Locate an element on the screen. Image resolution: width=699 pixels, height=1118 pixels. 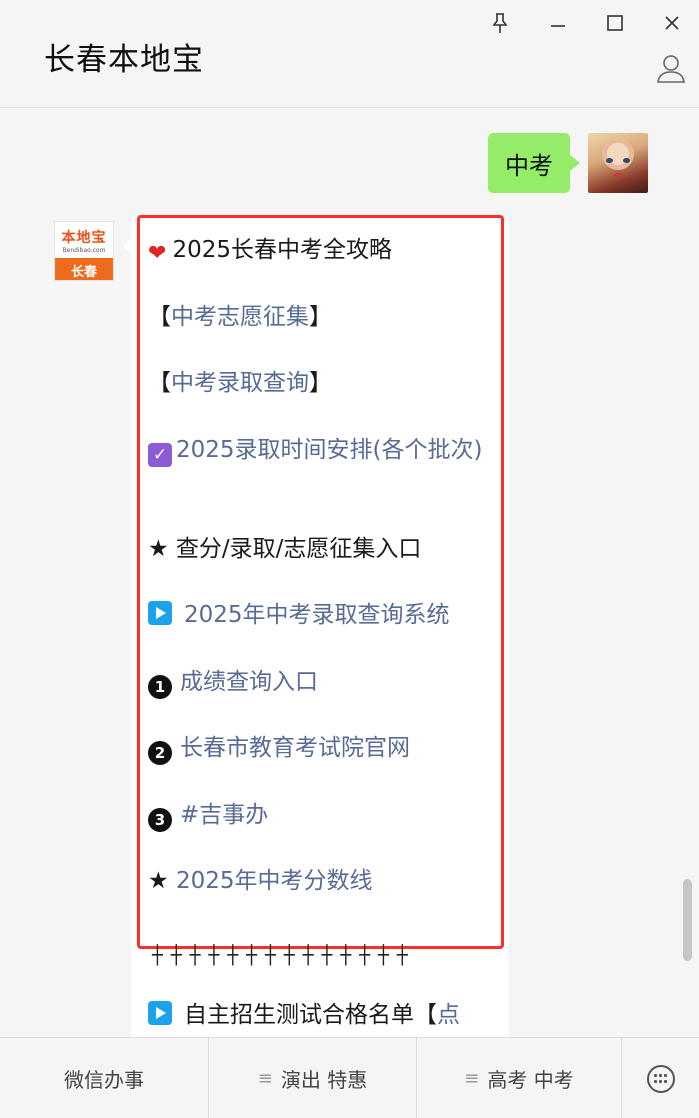
logo-subtext: Bendibao.com is located at coordinates (84, 250).